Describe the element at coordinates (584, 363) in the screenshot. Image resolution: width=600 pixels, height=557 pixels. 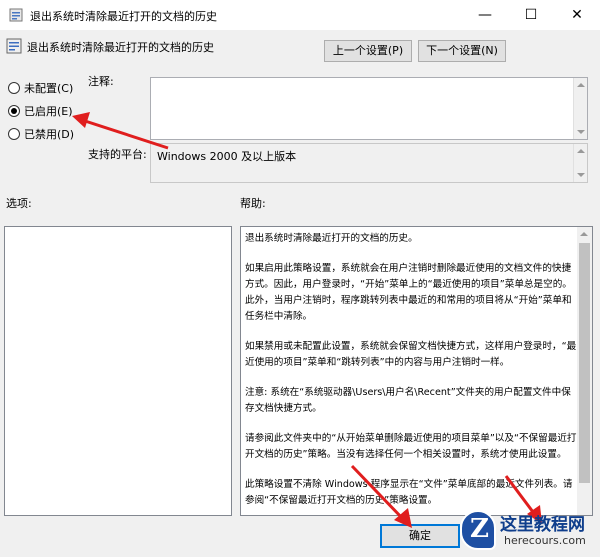
I see `help-scroll-thumb` at that location.